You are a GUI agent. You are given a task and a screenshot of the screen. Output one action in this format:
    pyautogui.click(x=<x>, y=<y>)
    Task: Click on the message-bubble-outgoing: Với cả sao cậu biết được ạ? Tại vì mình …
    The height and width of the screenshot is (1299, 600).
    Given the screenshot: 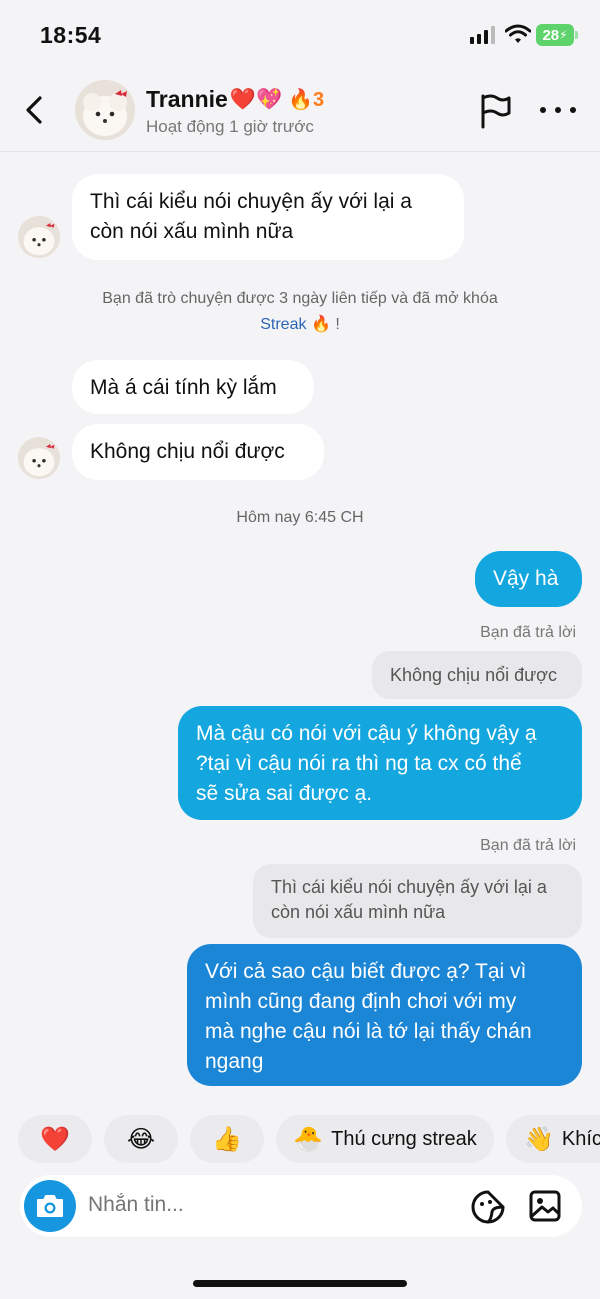 What is the action you would take?
    pyautogui.click(x=384, y=1015)
    